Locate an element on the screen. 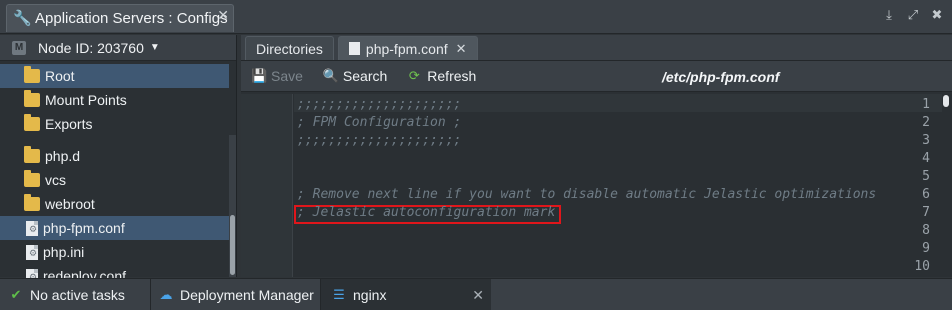 The height and width of the screenshot is (310, 952). server-icon: ☰ is located at coordinates (339, 294).